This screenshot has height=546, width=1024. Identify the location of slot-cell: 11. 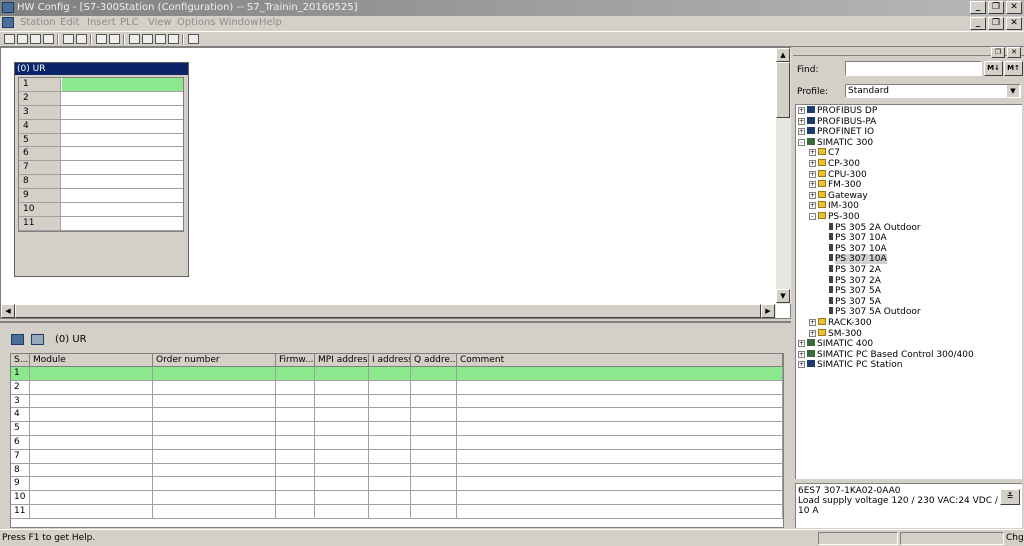
(20, 511).